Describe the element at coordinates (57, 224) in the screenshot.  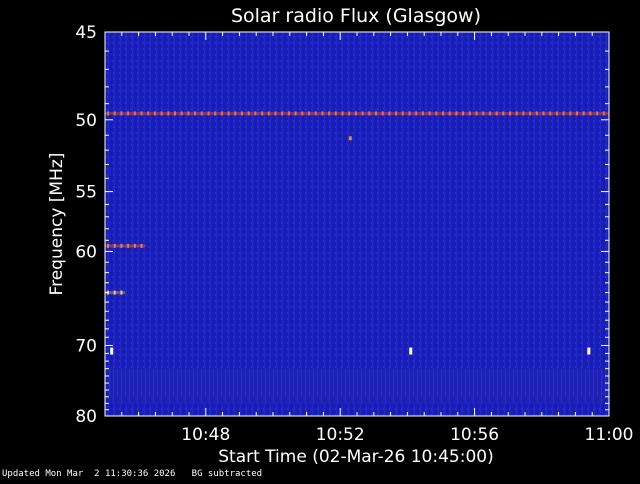
I see `y-axis-label: Frequency [MHz]` at that location.